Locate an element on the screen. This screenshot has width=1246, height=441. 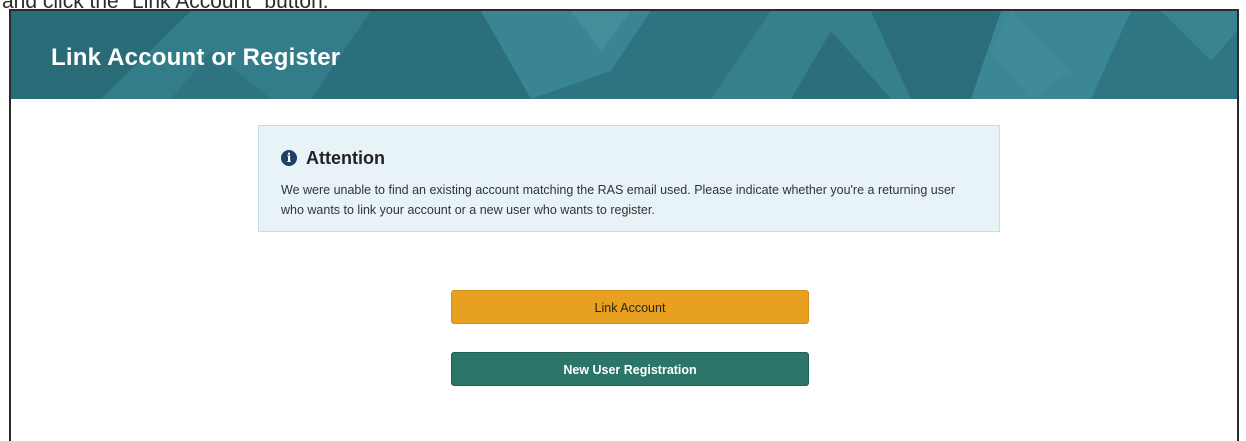
link-account-button: Link Account is located at coordinates (630, 307).